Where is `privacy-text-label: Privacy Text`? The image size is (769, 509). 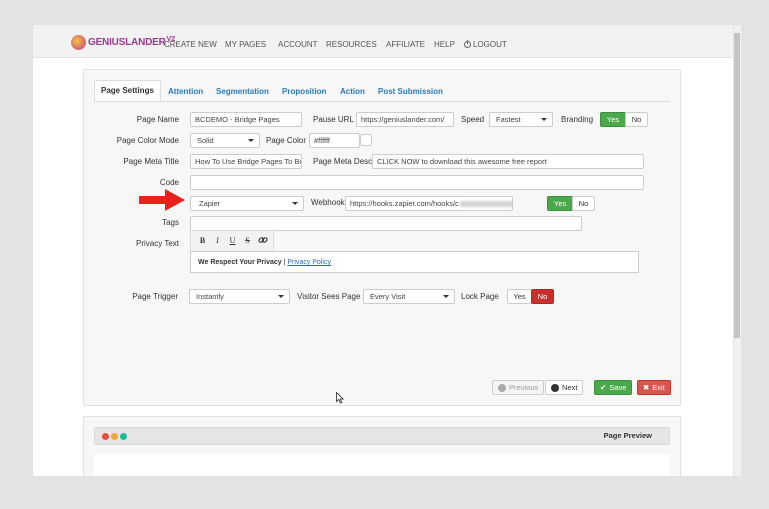
privacy-text-label: Privacy Text is located at coordinates (157, 243).